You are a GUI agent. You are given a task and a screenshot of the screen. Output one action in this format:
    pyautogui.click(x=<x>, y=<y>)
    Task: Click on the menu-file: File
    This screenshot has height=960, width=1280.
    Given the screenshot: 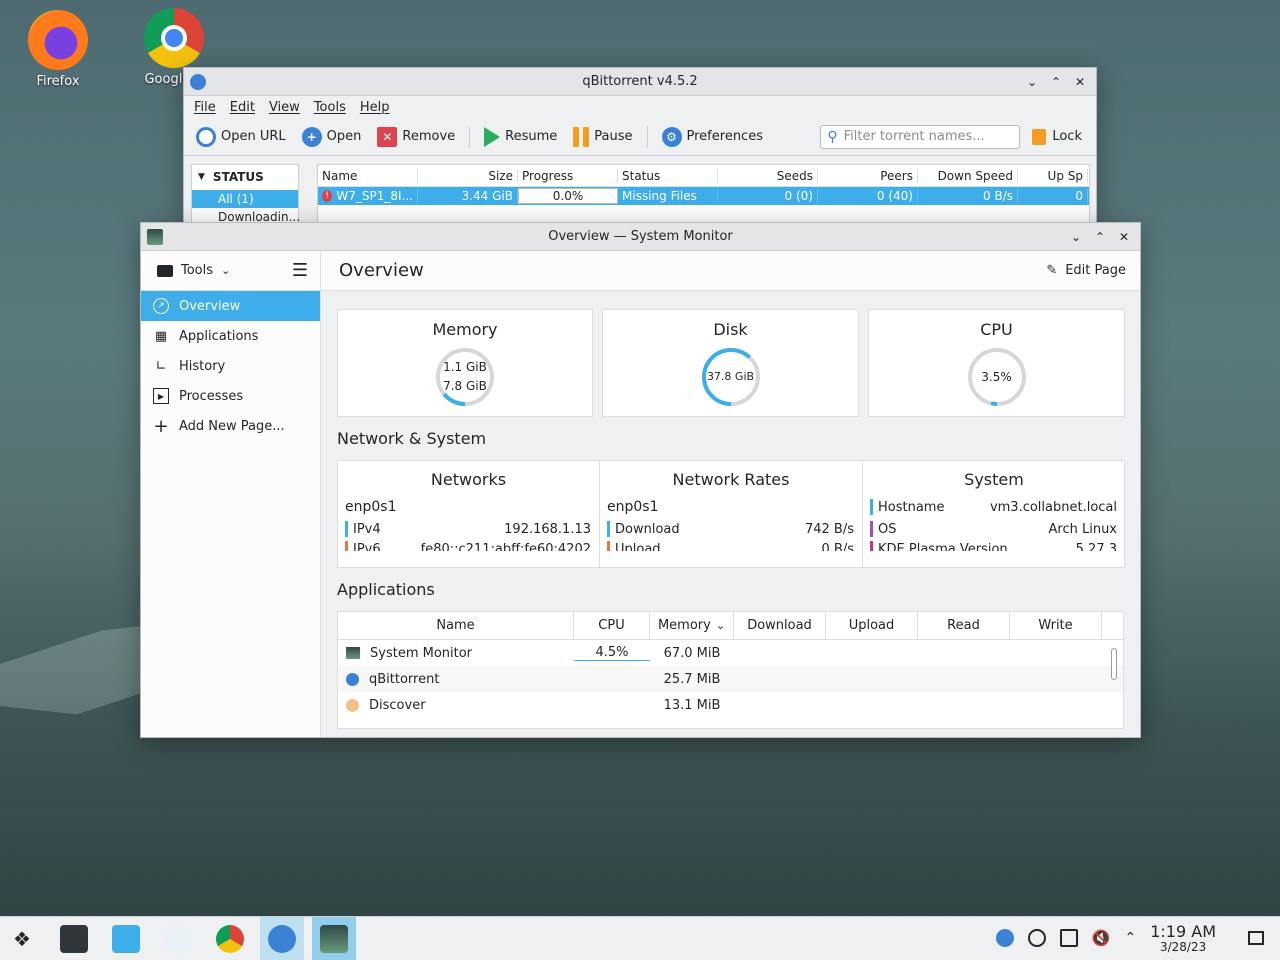 What is the action you would take?
    pyautogui.click(x=205, y=107)
    